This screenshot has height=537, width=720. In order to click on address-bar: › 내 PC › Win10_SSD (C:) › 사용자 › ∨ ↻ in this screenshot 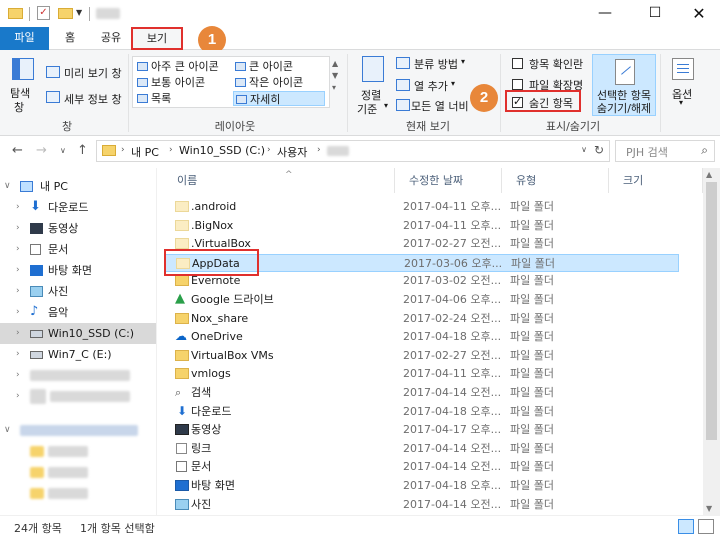, I will do `click(353, 151)`.